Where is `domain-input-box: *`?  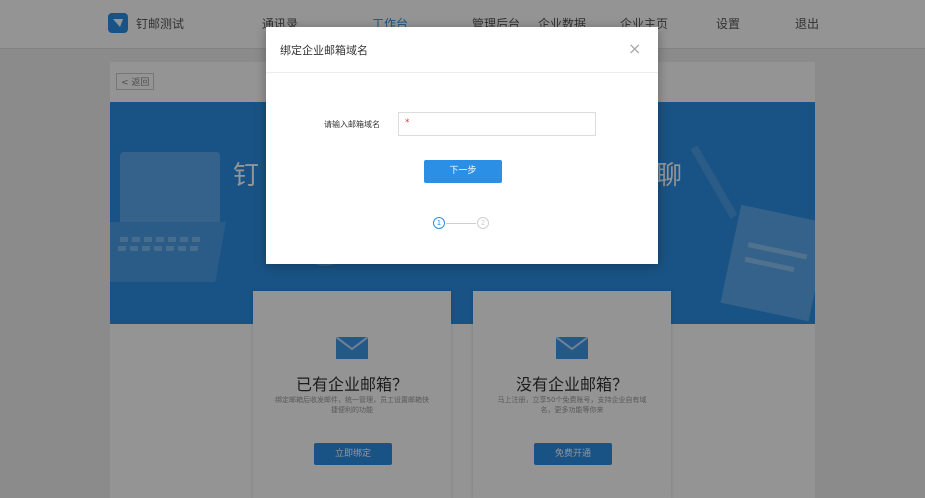 domain-input-box: * is located at coordinates (497, 124).